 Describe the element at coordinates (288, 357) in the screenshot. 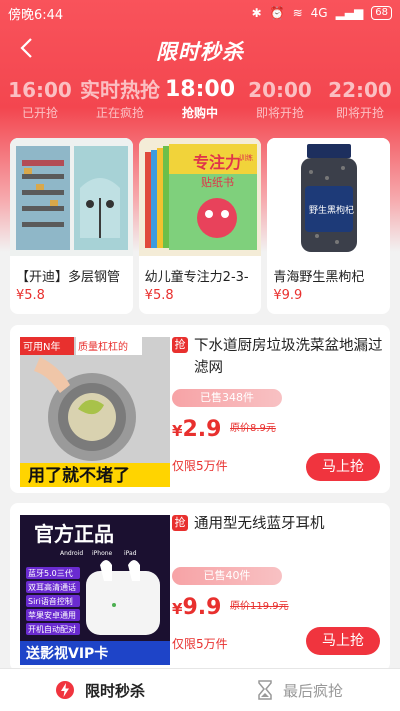

I see `product-title: 下水道厨房垃圾洗菜盆地漏过滤网` at that location.